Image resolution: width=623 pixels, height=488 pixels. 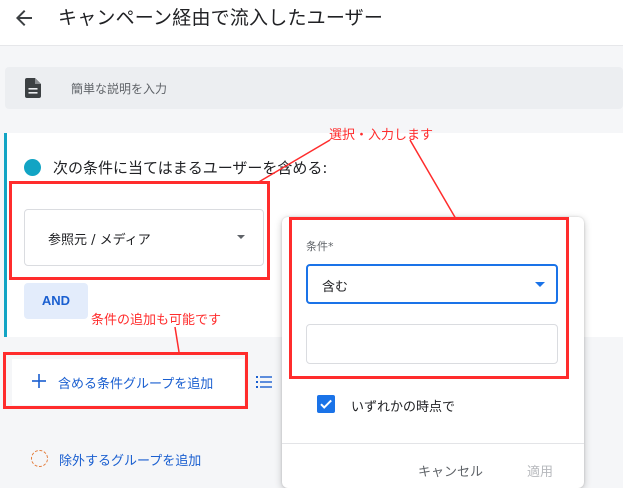 I want to click on include-group-heading: 次の条件に当てはまるユーザーを含める:, so click(x=190, y=168).